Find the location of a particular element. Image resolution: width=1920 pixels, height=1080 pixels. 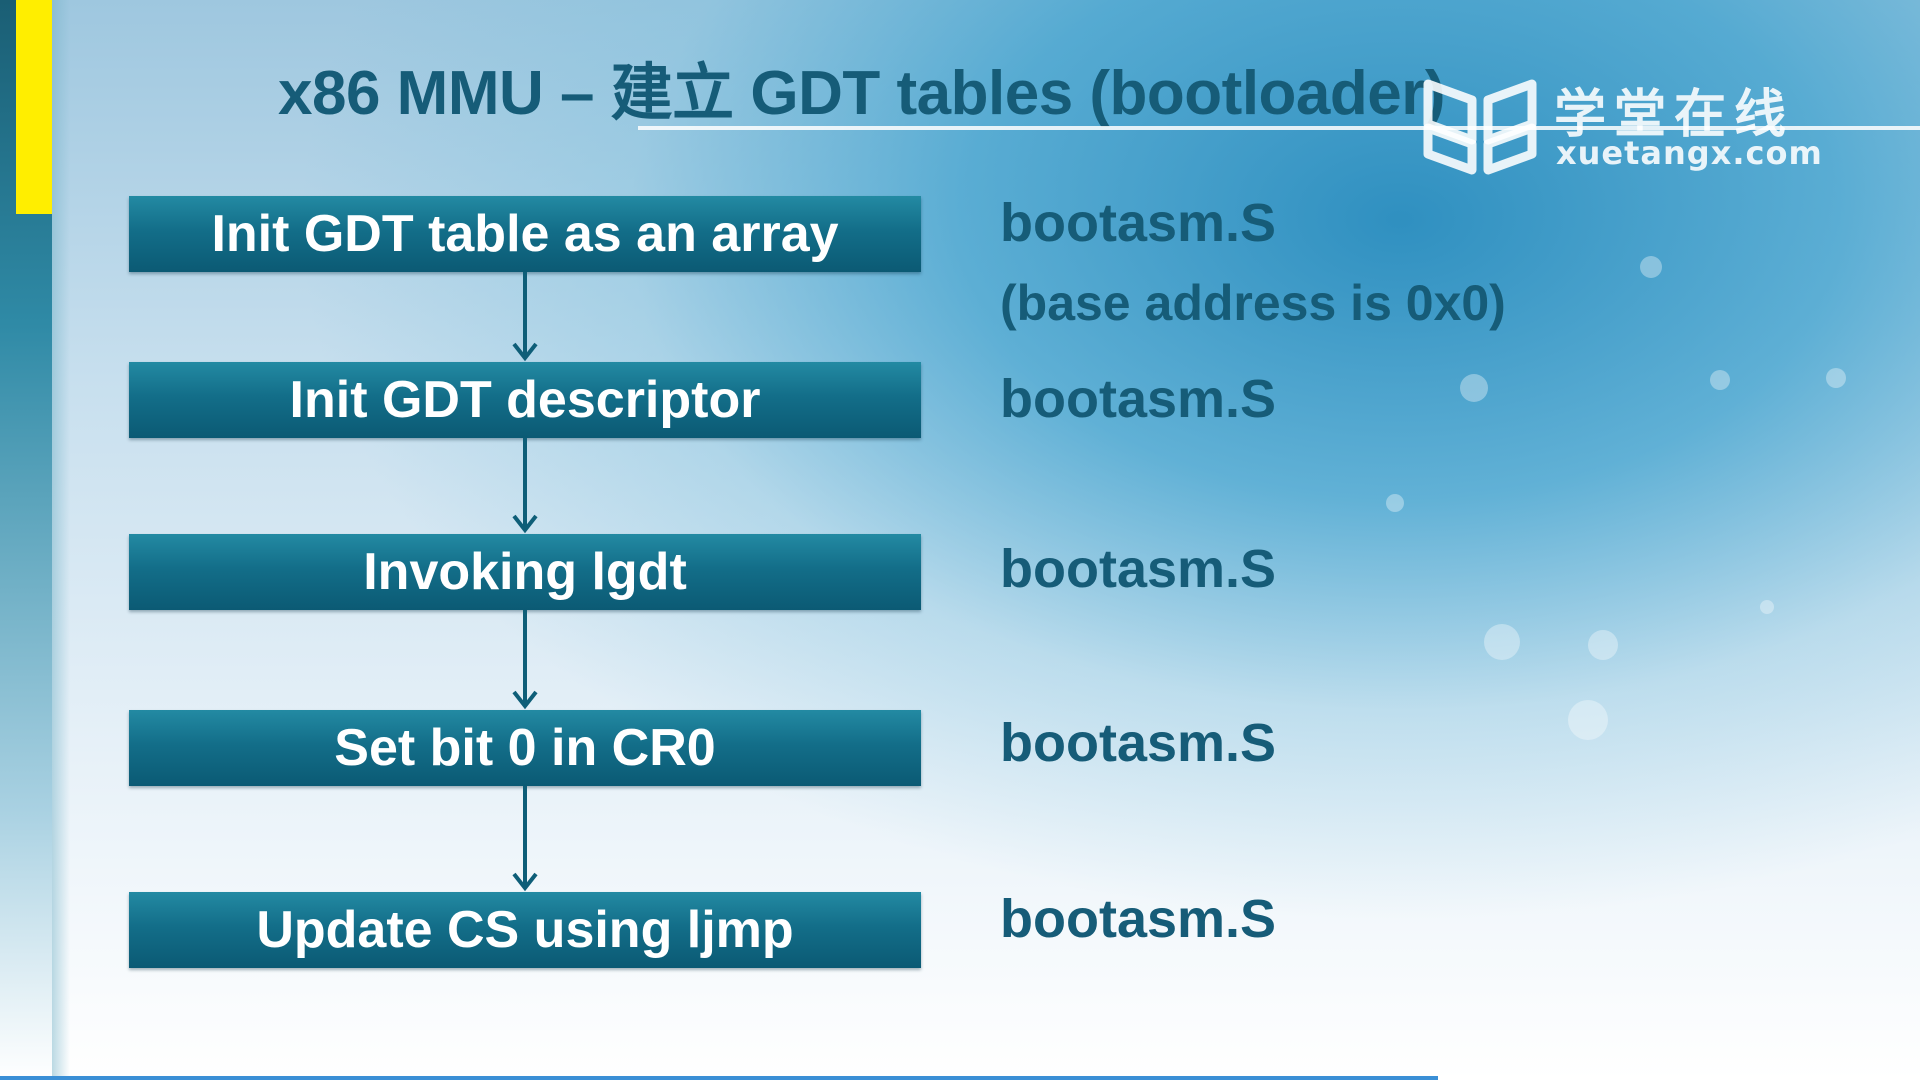

open-book-icon is located at coordinates (1480, 127).